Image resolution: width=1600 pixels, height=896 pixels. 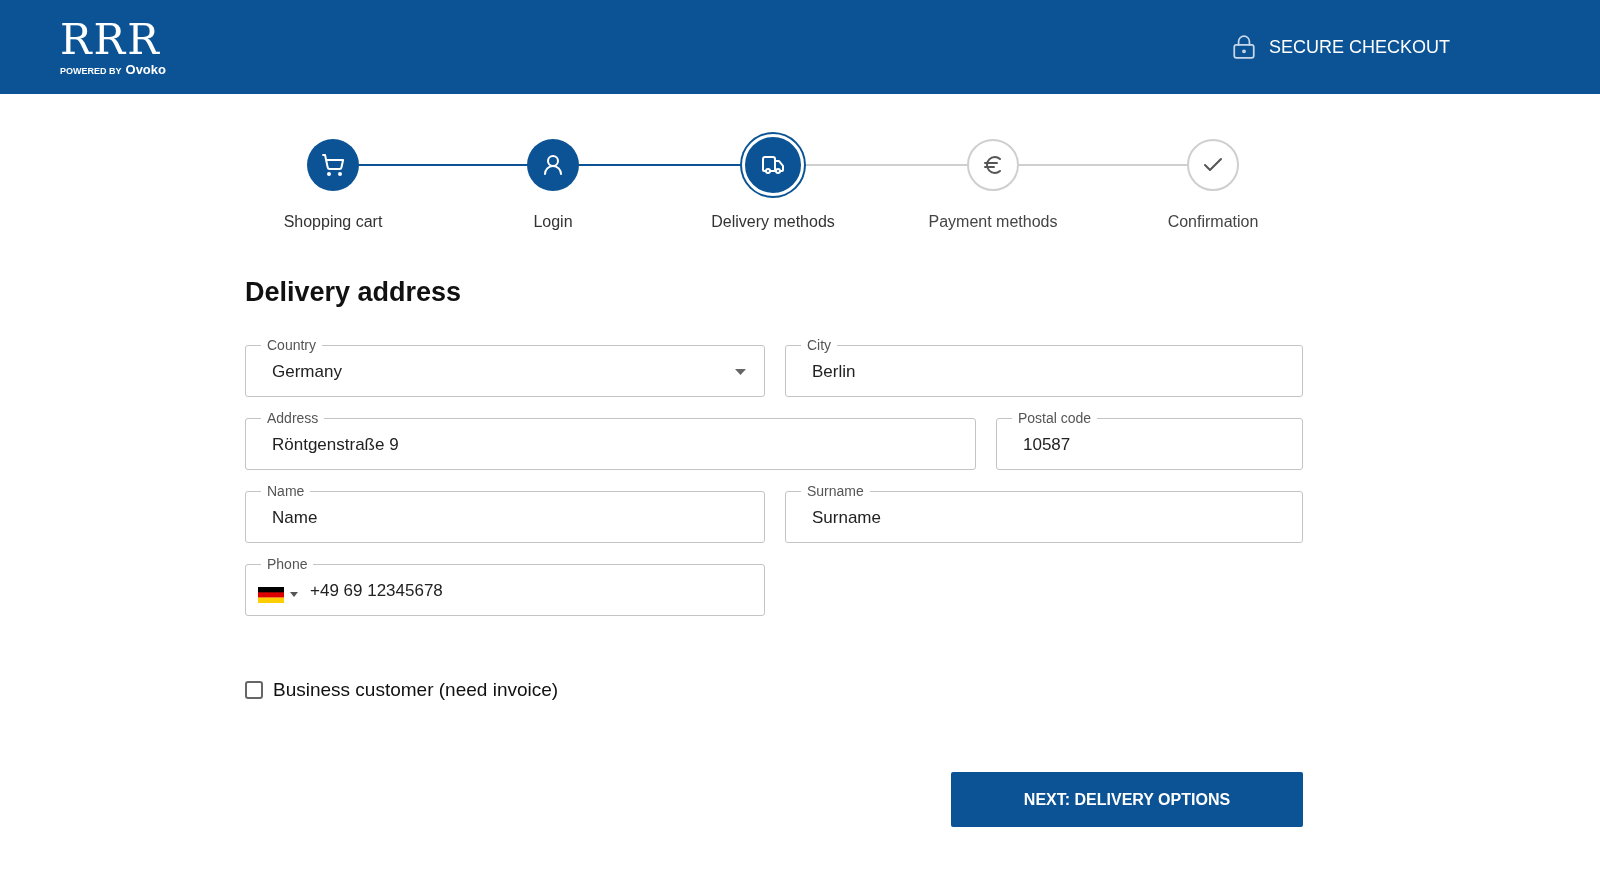 What do you see at coordinates (1359, 47) in the screenshot?
I see `secure-checkout-label: SECURE CHECKOUT` at bounding box center [1359, 47].